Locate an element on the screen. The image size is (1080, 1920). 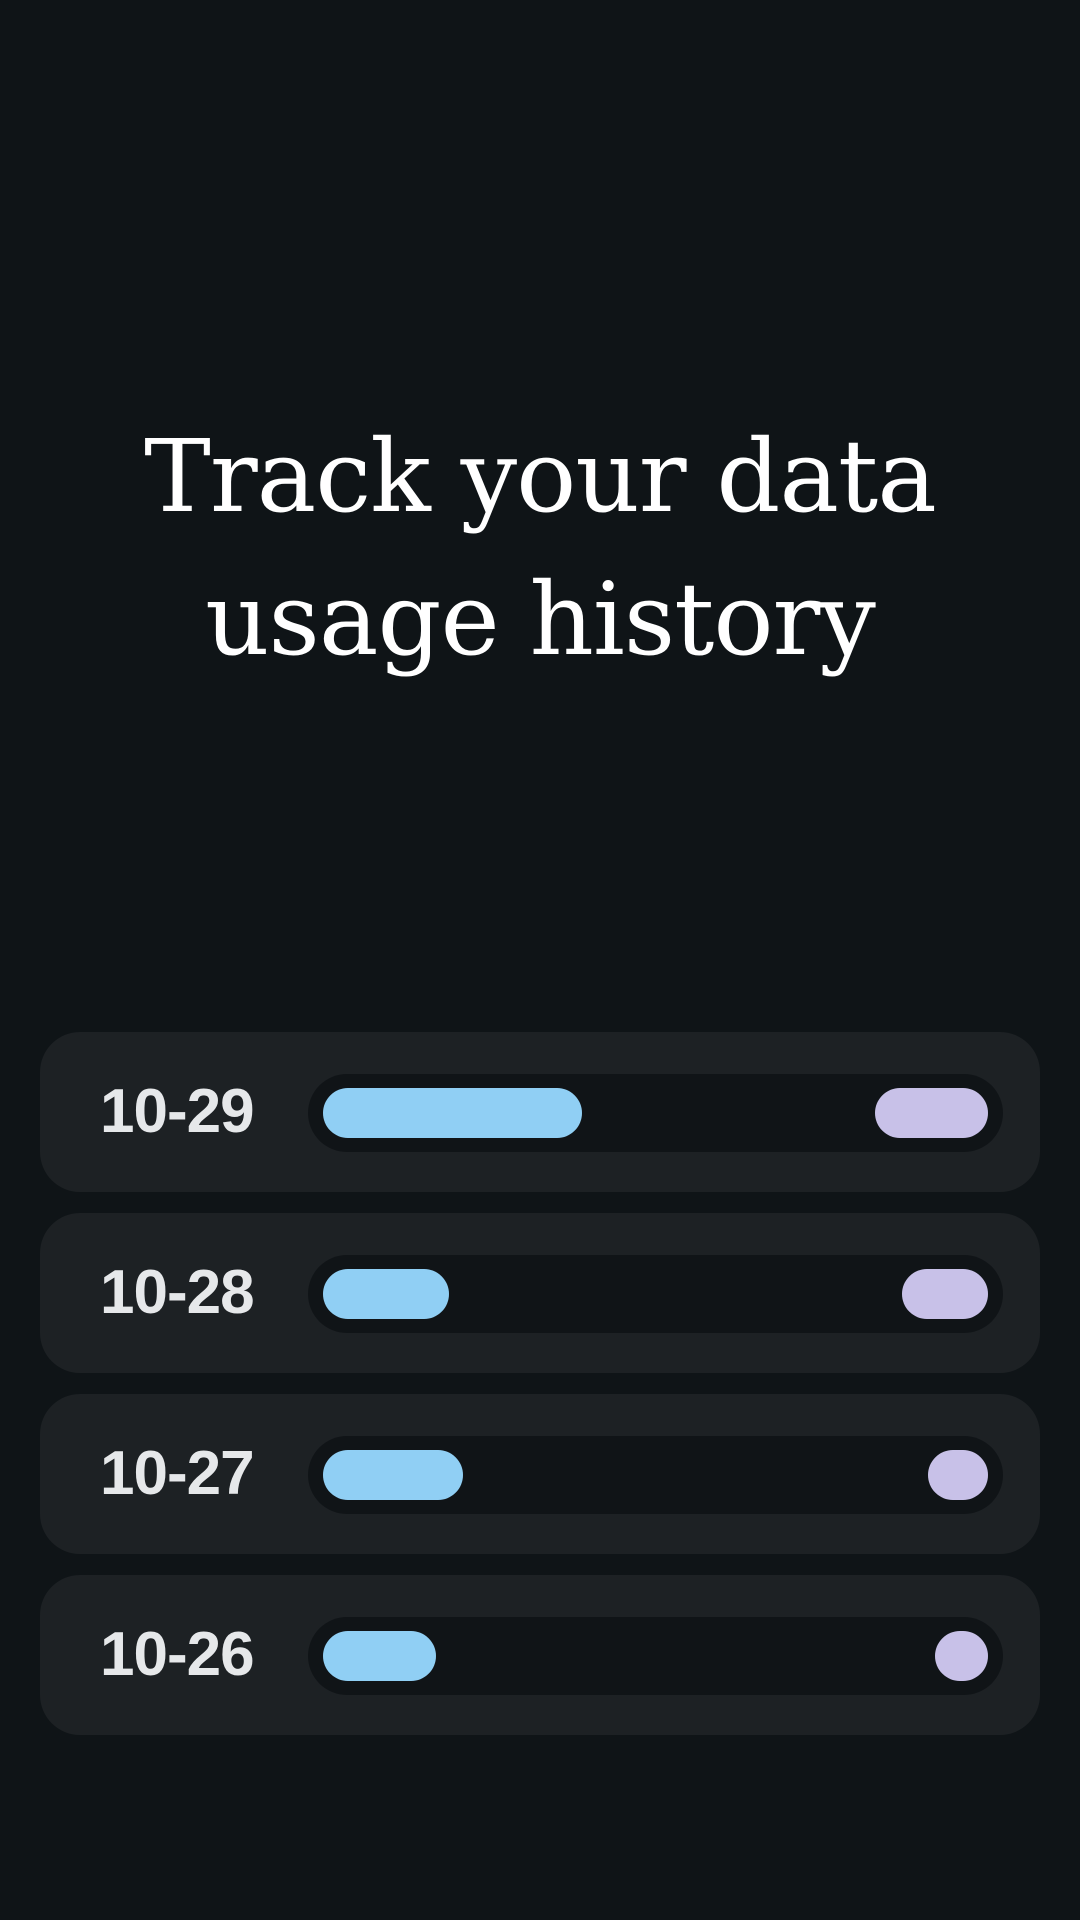
usage-row-date: 10-29 is located at coordinates (177, 1111).